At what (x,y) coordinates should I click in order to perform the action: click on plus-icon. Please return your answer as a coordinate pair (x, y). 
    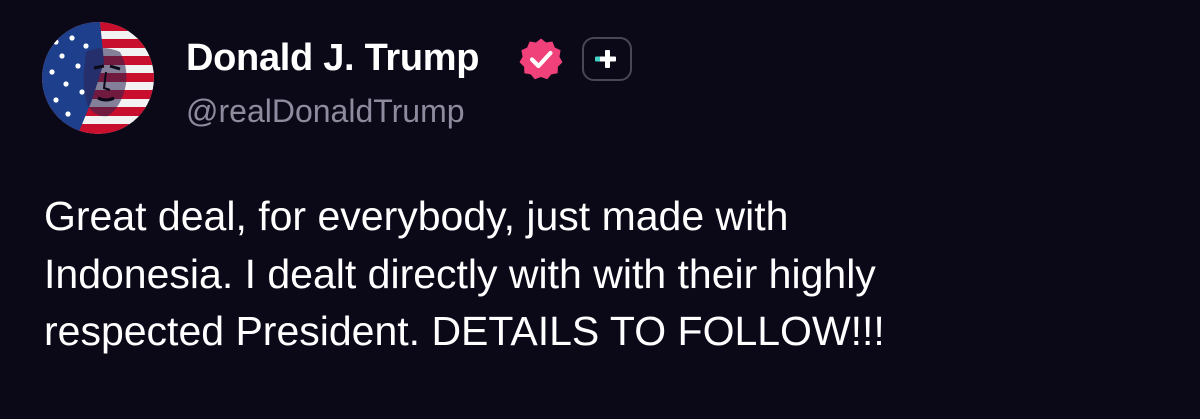
    Looking at the image, I should click on (607, 59).